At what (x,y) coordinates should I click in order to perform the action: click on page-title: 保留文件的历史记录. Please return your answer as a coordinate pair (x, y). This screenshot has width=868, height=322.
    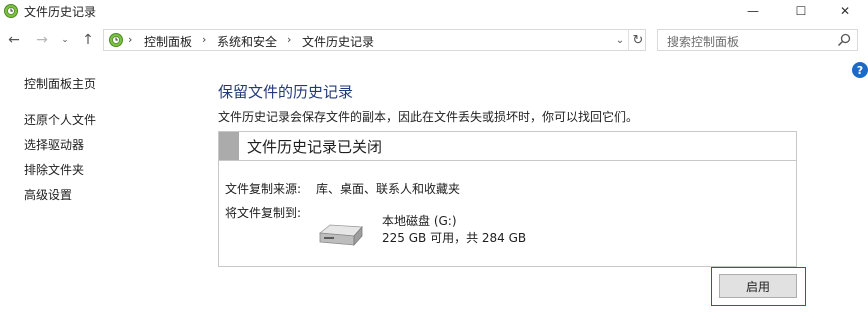
    Looking at the image, I should click on (286, 92).